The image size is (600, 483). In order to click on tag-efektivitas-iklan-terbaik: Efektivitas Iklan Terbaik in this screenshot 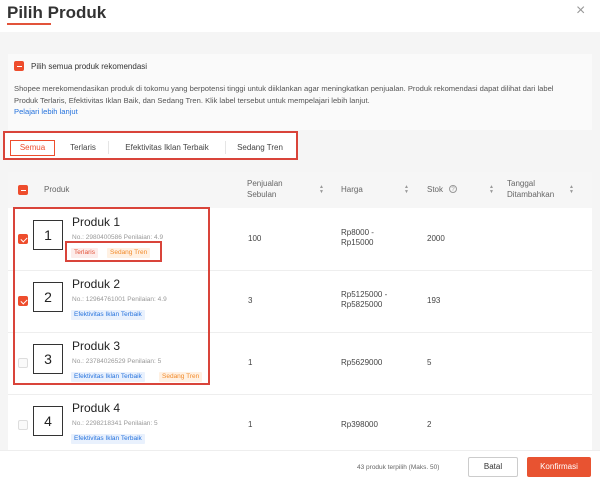, I will do `click(108, 439)`.